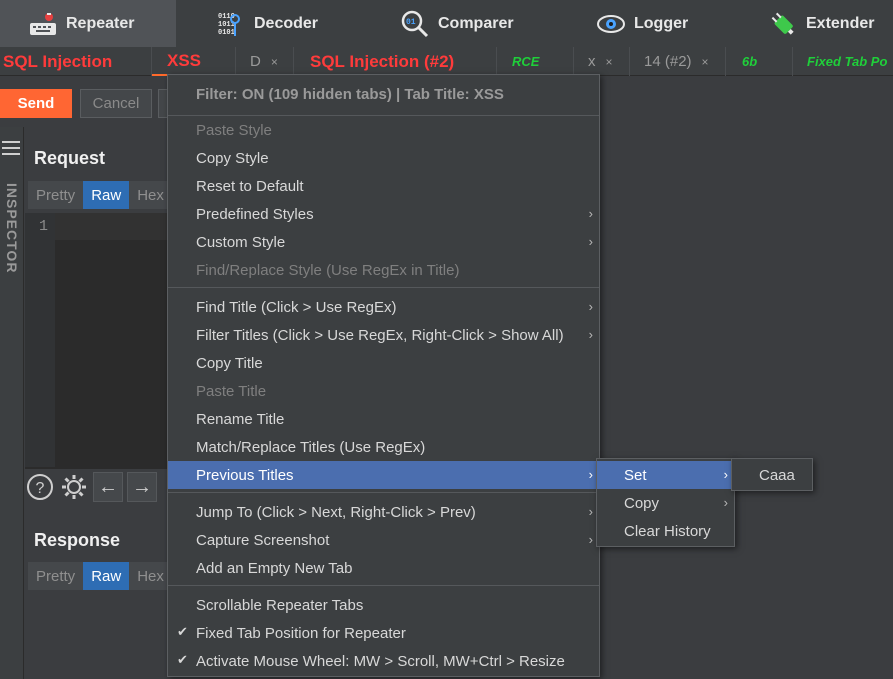  Describe the element at coordinates (241, 242) in the screenshot. I see `menu-item-label: Custom Style` at that location.